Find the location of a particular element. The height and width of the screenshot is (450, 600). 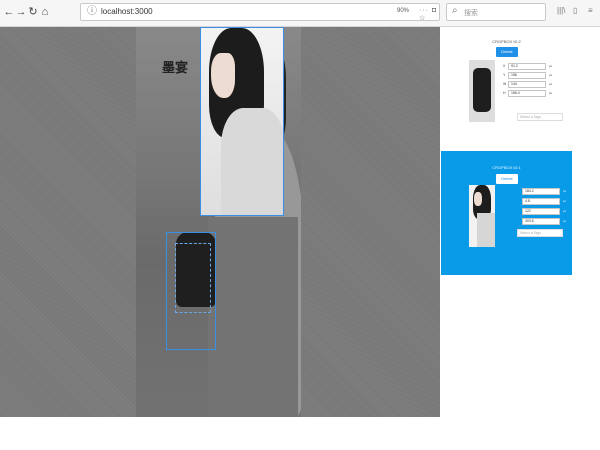

crop-face is located at coordinates (223, 75).